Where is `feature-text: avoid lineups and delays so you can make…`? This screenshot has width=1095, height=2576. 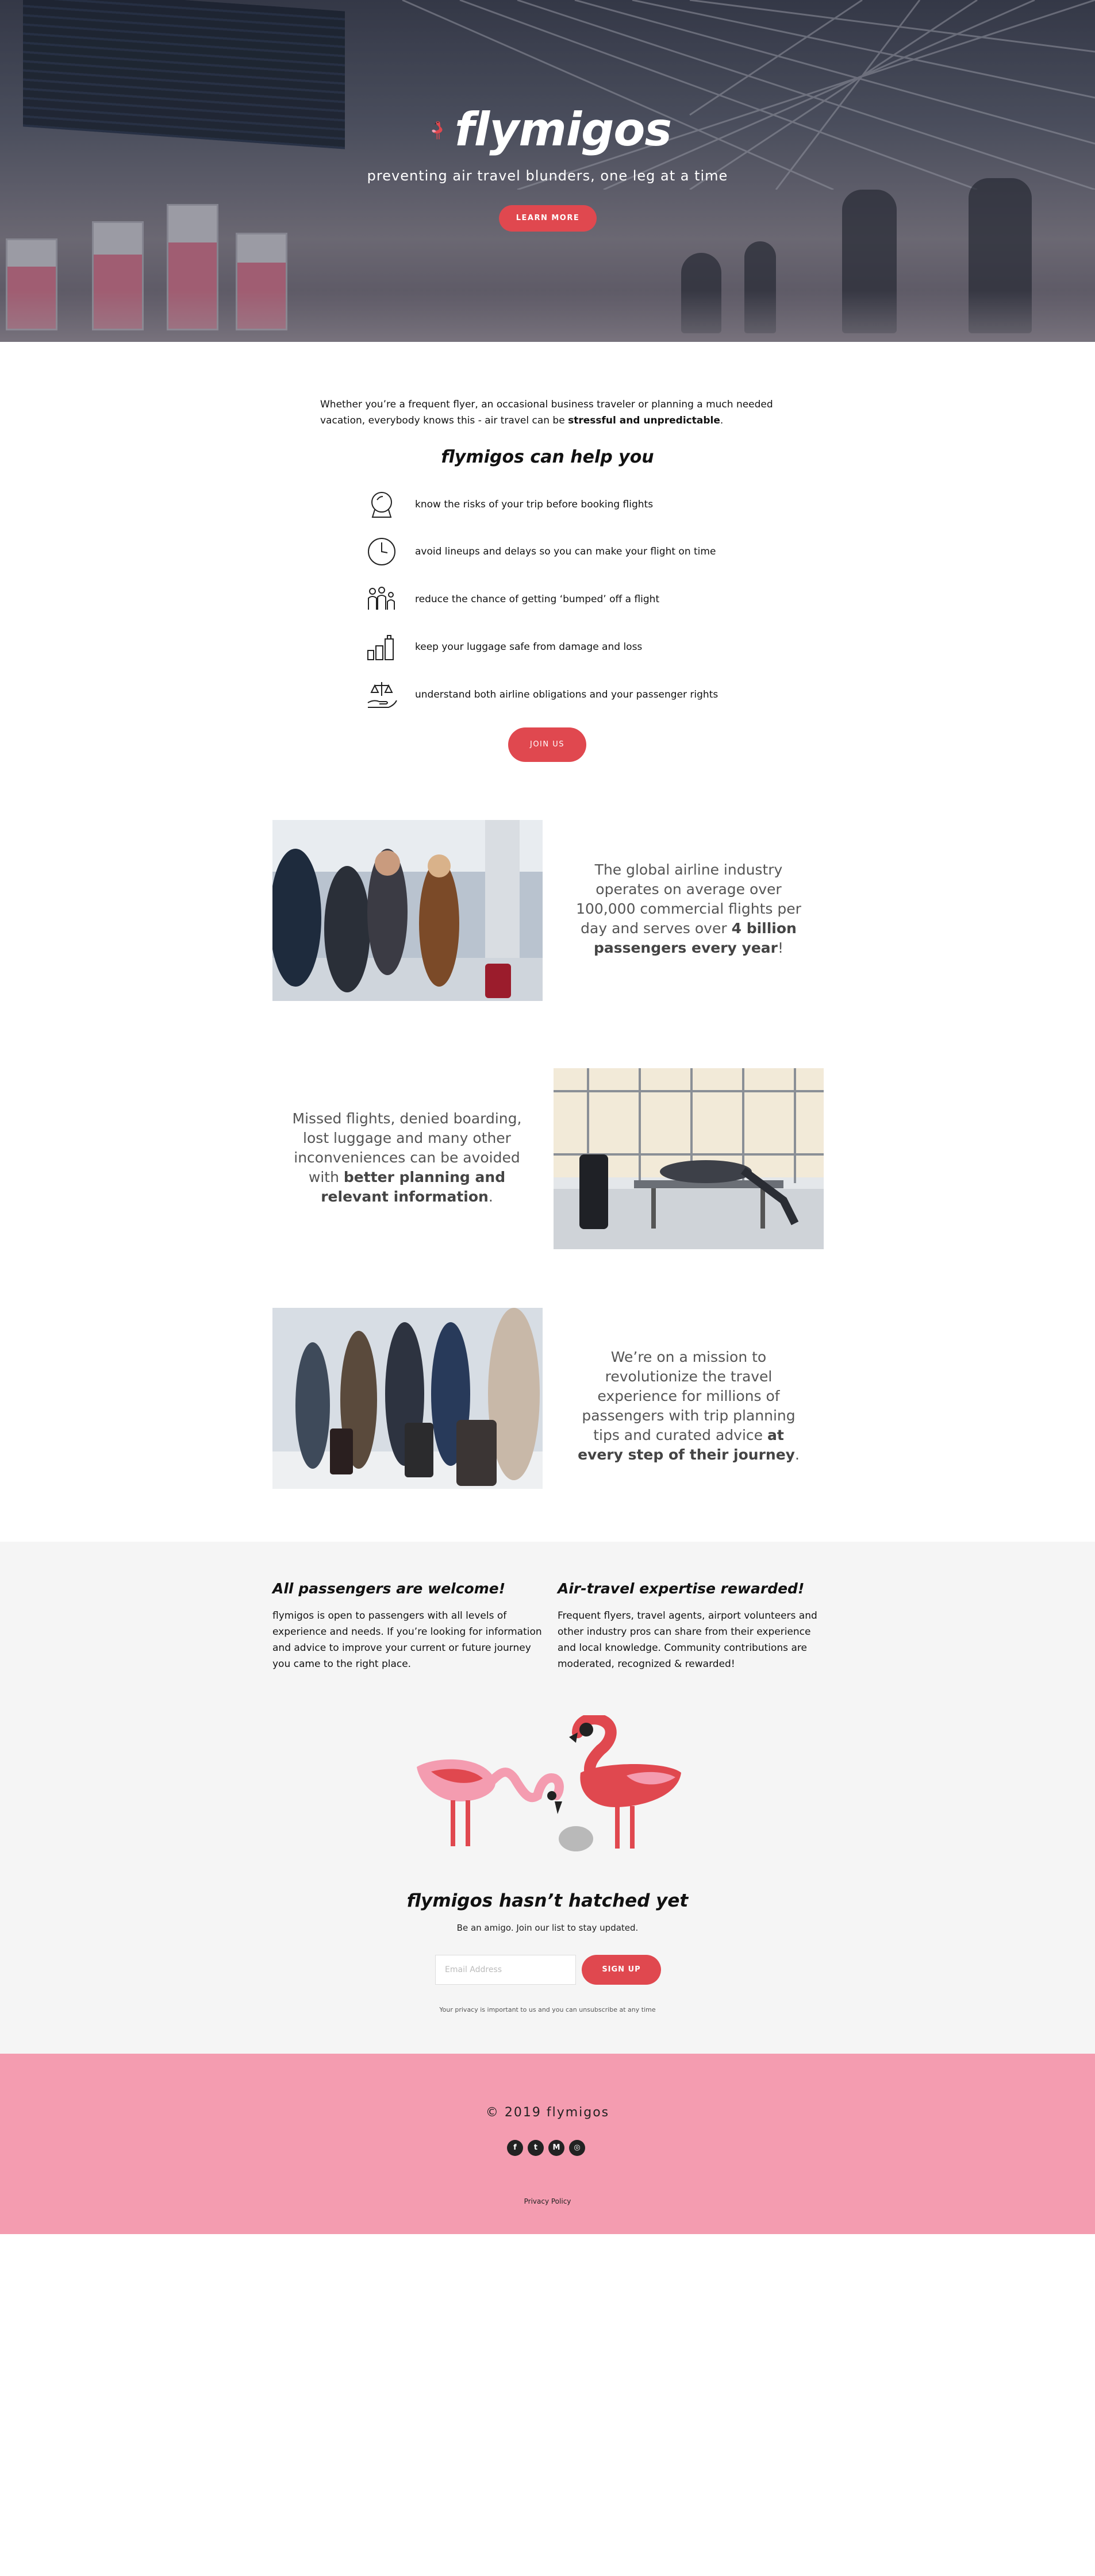 feature-text: avoid lineups and delays so you can make… is located at coordinates (565, 551).